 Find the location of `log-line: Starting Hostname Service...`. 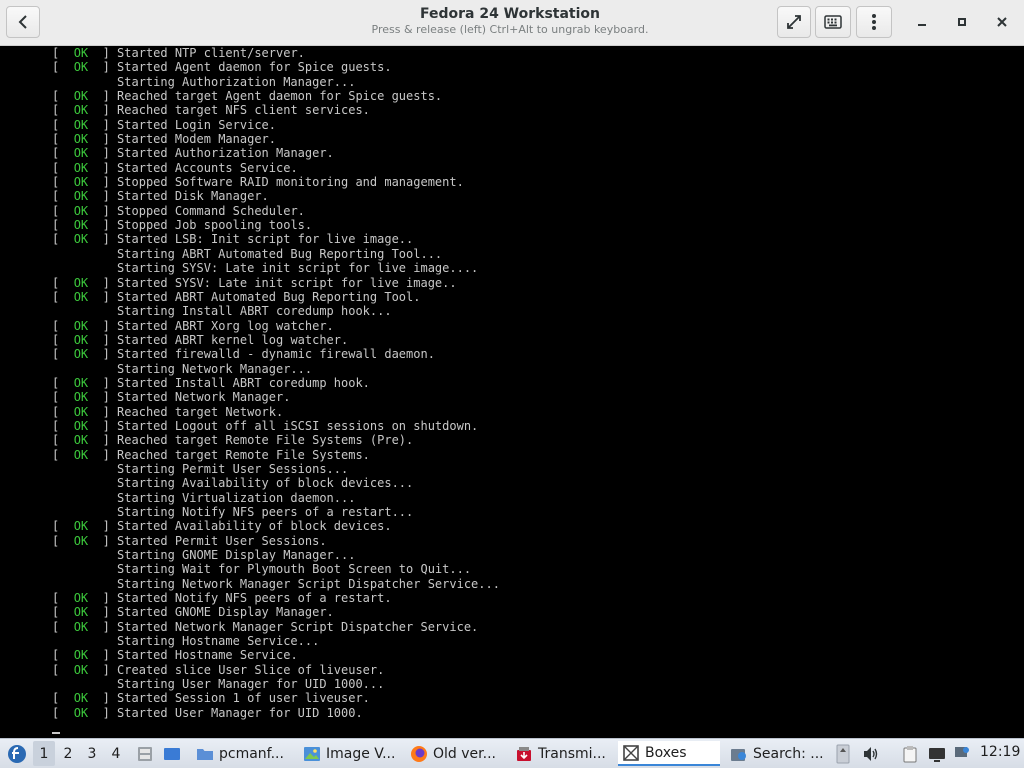

log-line: Starting Hostname Service... is located at coordinates (276, 641).